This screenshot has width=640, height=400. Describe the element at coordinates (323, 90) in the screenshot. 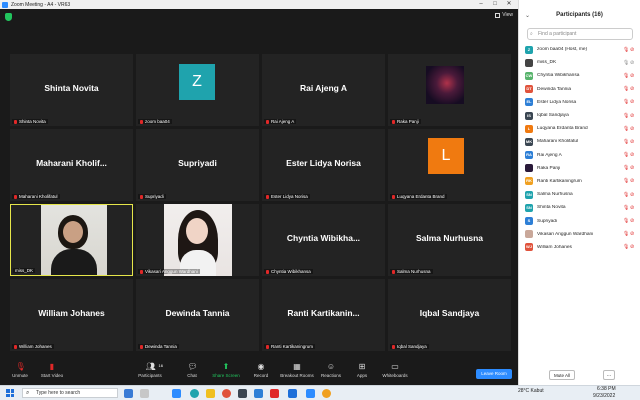

I see `video-tile: Rai Ajeng A Rai Ajeng A` at that location.